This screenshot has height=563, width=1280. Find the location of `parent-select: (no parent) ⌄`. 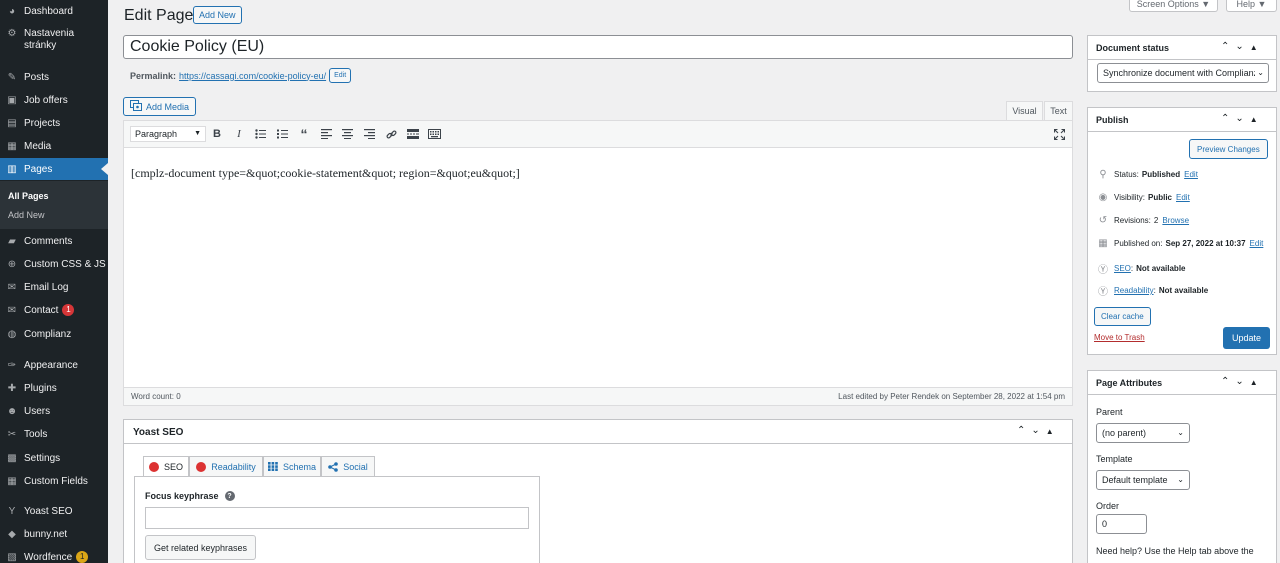

parent-select: (no parent) ⌄ is located at coordinates (1143, 433).